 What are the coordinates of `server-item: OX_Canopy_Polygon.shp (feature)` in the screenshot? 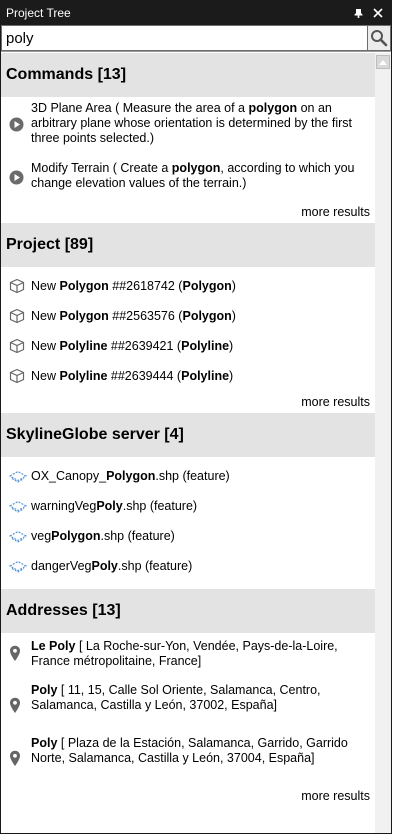 It's located at (188, 476).